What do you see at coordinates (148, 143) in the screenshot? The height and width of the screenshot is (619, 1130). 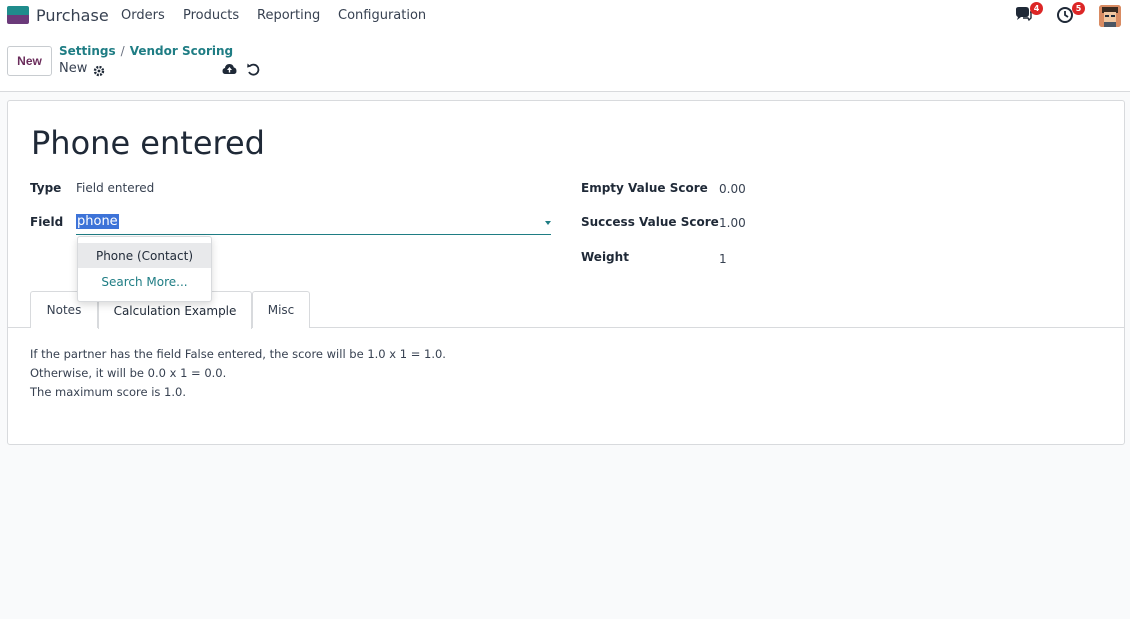 I see `record-title: Phone entered` at bounding box center [148, 143].